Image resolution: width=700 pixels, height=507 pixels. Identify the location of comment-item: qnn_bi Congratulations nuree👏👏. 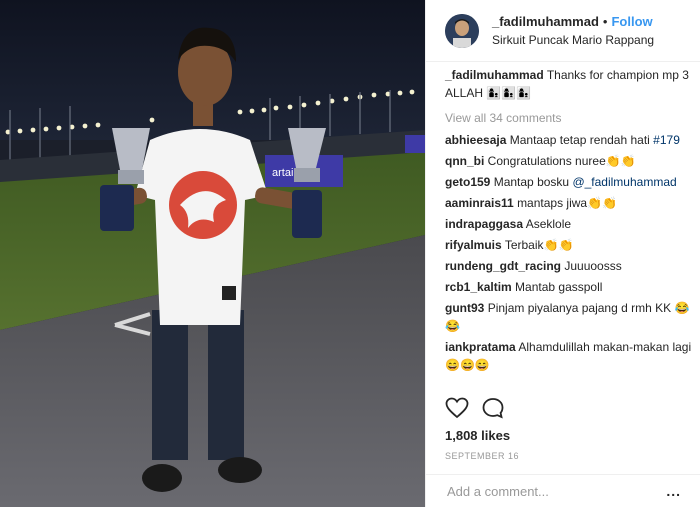
(568, 161).